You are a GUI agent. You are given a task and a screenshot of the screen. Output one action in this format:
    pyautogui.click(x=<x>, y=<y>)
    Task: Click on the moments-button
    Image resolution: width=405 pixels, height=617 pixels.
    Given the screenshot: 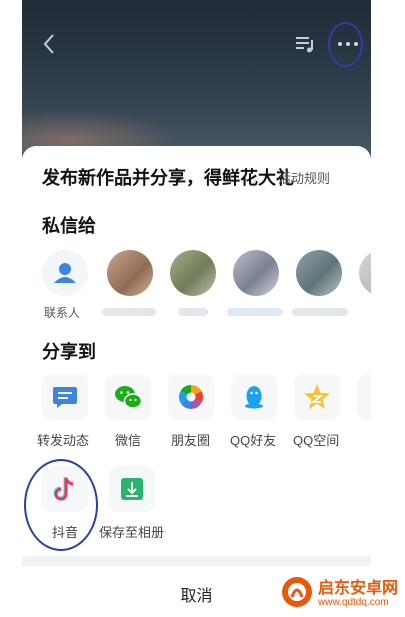 What is the action you would take?
    pyautogui.click(x=191, y=397)
    